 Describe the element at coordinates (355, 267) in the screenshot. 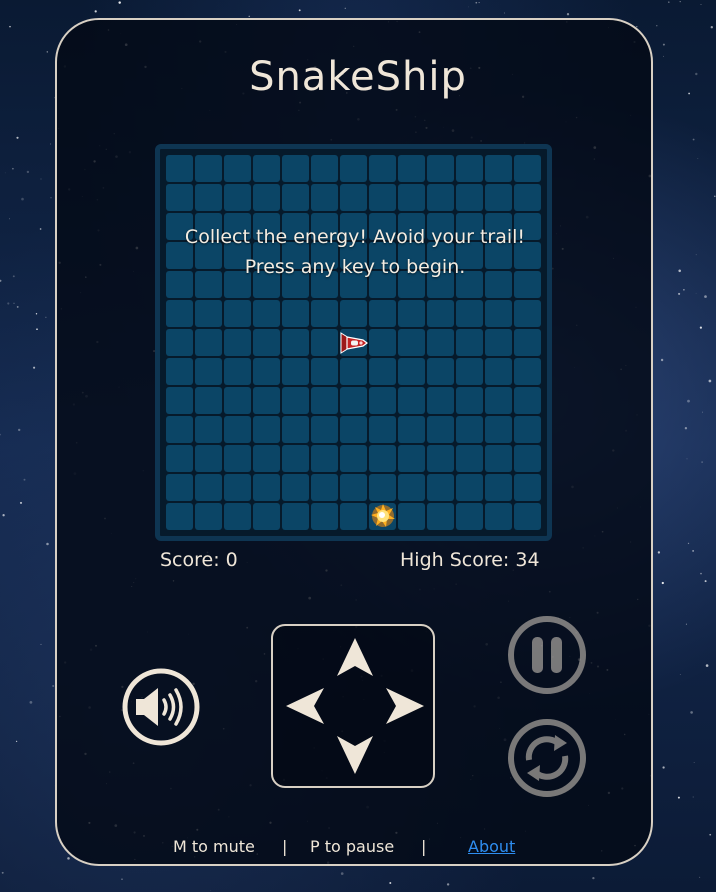

I see `instruction-line-2: Press any key to begin.` at that location.